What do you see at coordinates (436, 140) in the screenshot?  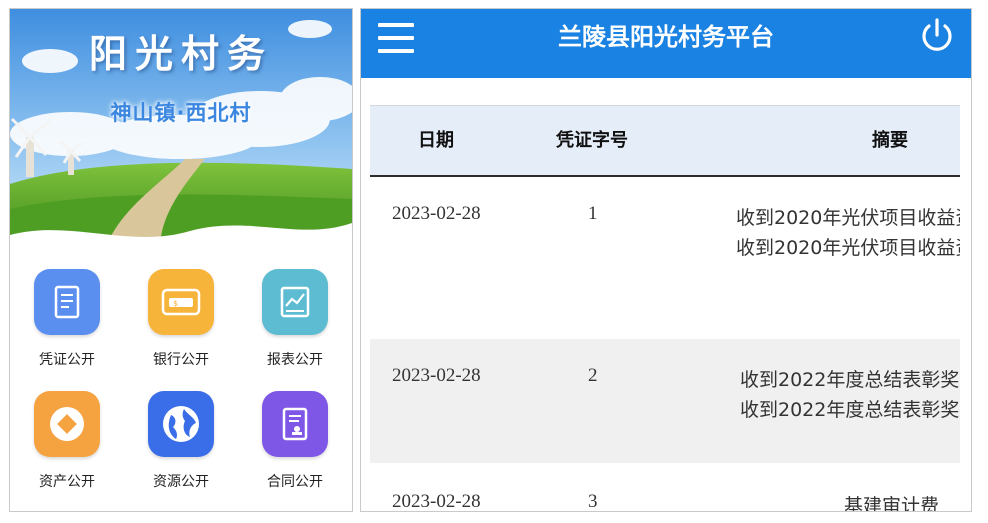 I see `column-header-date: 日期` at bounding box center [436, 140].